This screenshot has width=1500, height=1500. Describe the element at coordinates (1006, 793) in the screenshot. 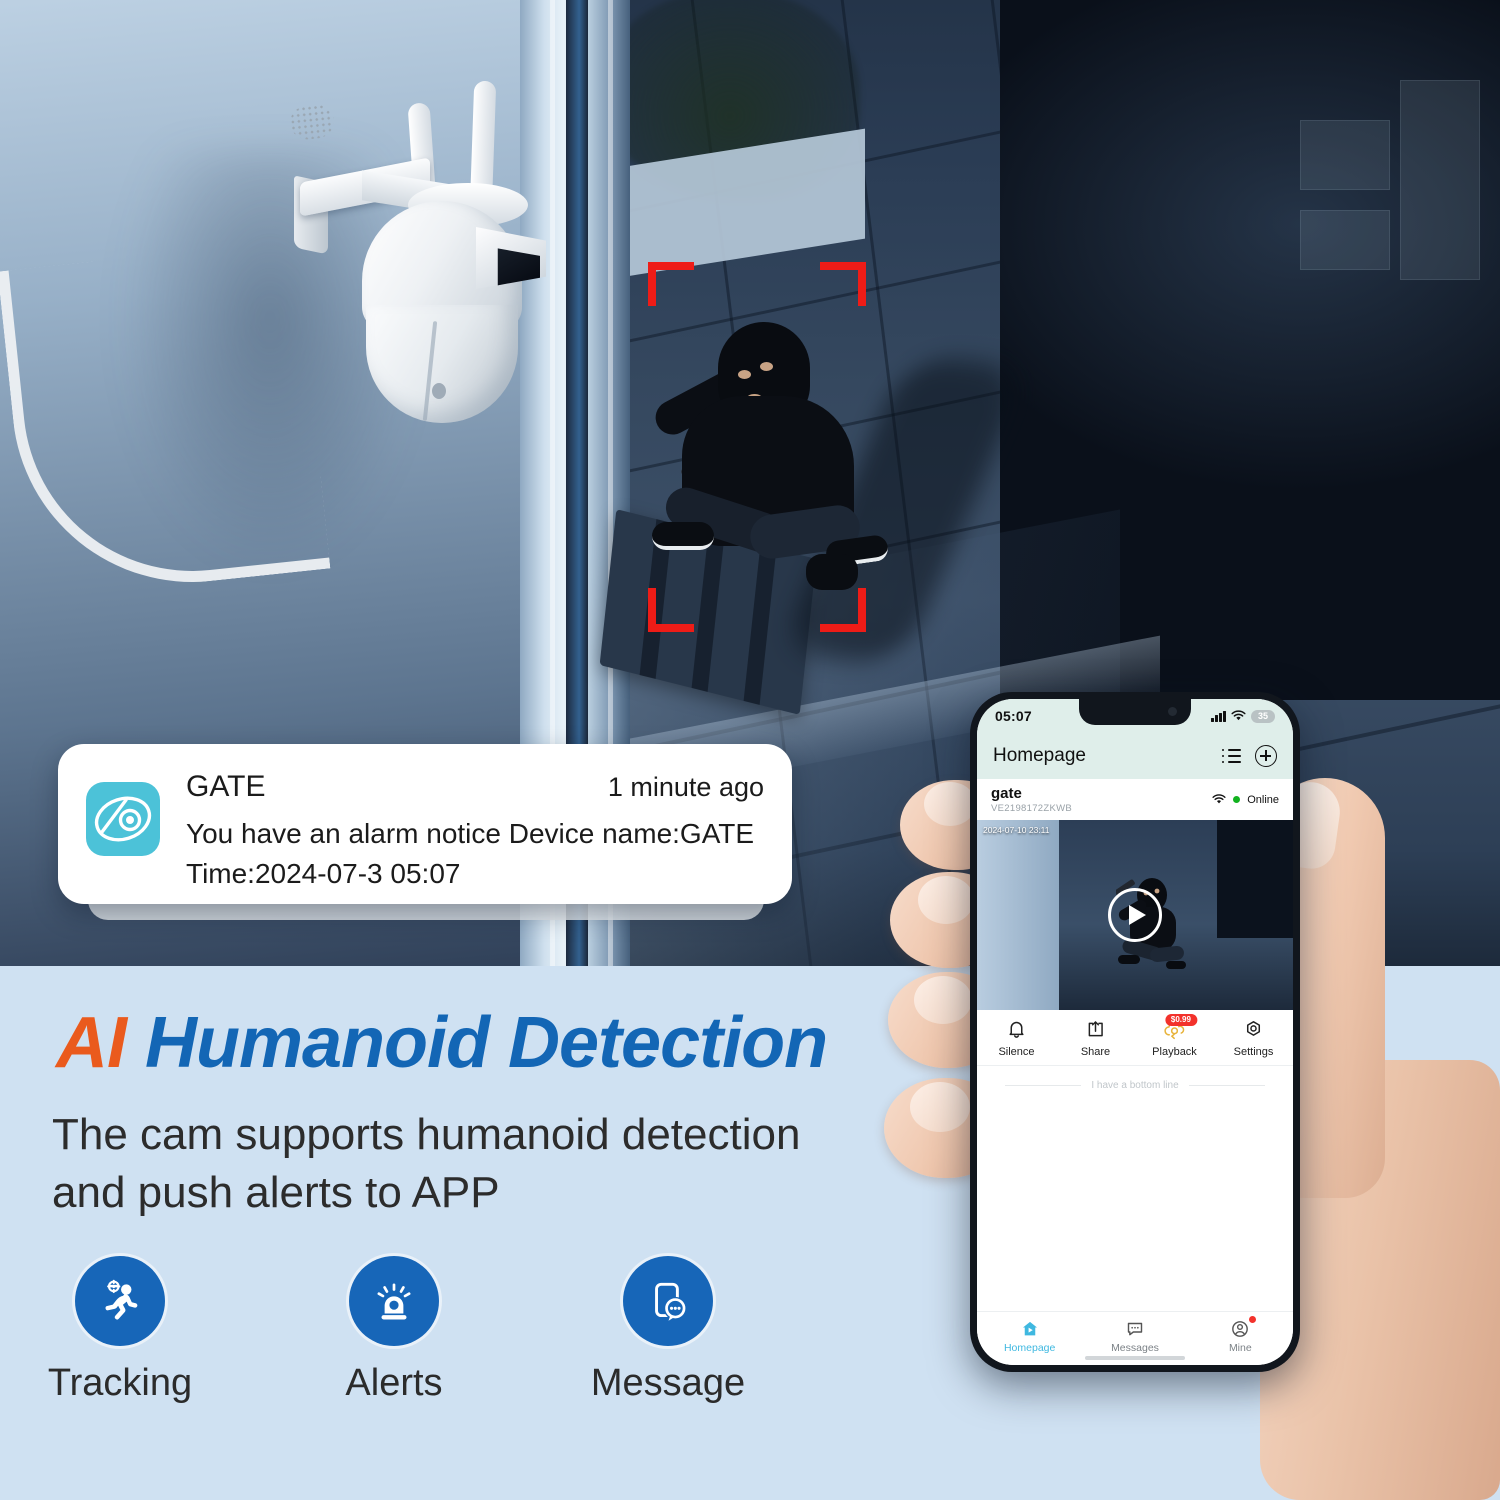

I see `device-name: gate` at that location.